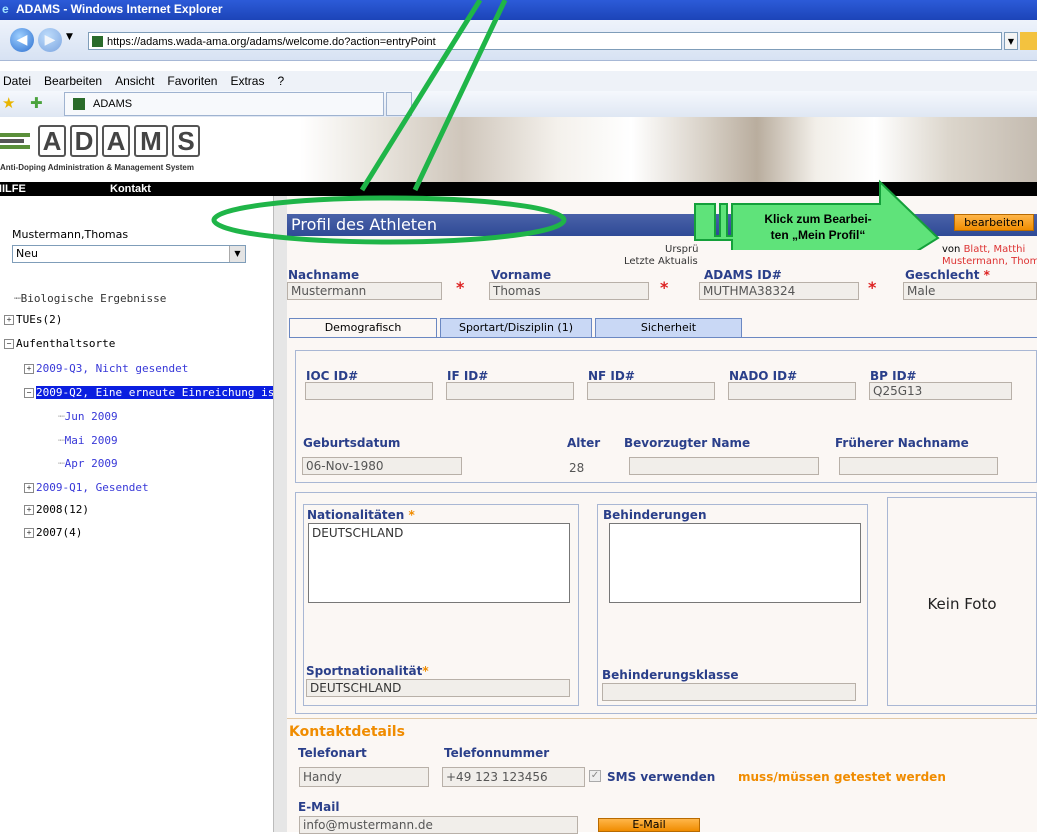  I want to click on nav-contact: Kontakt, so click(130, 189).